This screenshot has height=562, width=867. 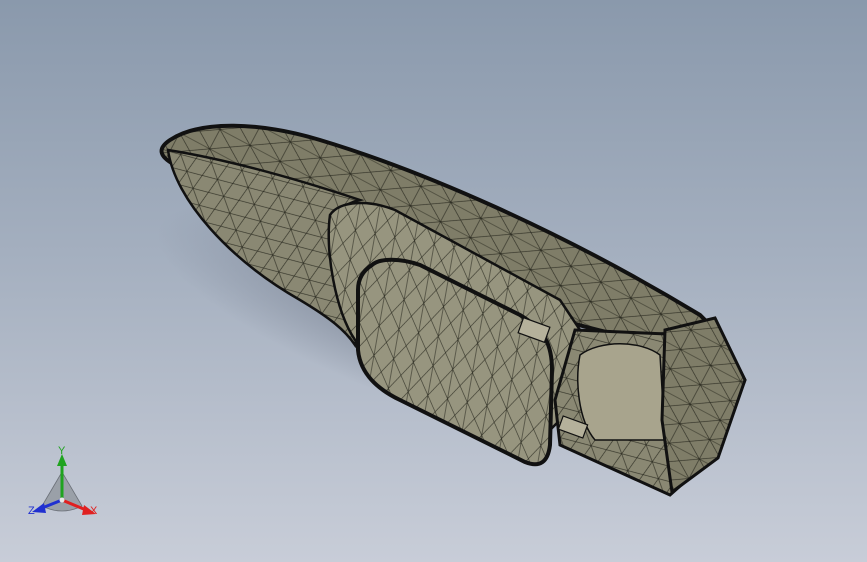 I want to click on axis-z-label: Z, so click(x=31, y=511).